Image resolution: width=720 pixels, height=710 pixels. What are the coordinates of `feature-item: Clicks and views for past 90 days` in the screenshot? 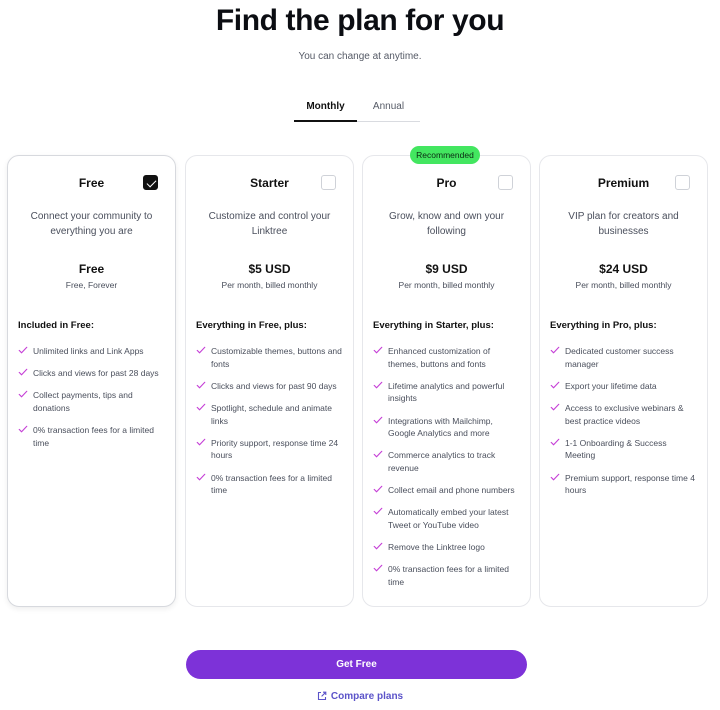 It's located at (269, 386).